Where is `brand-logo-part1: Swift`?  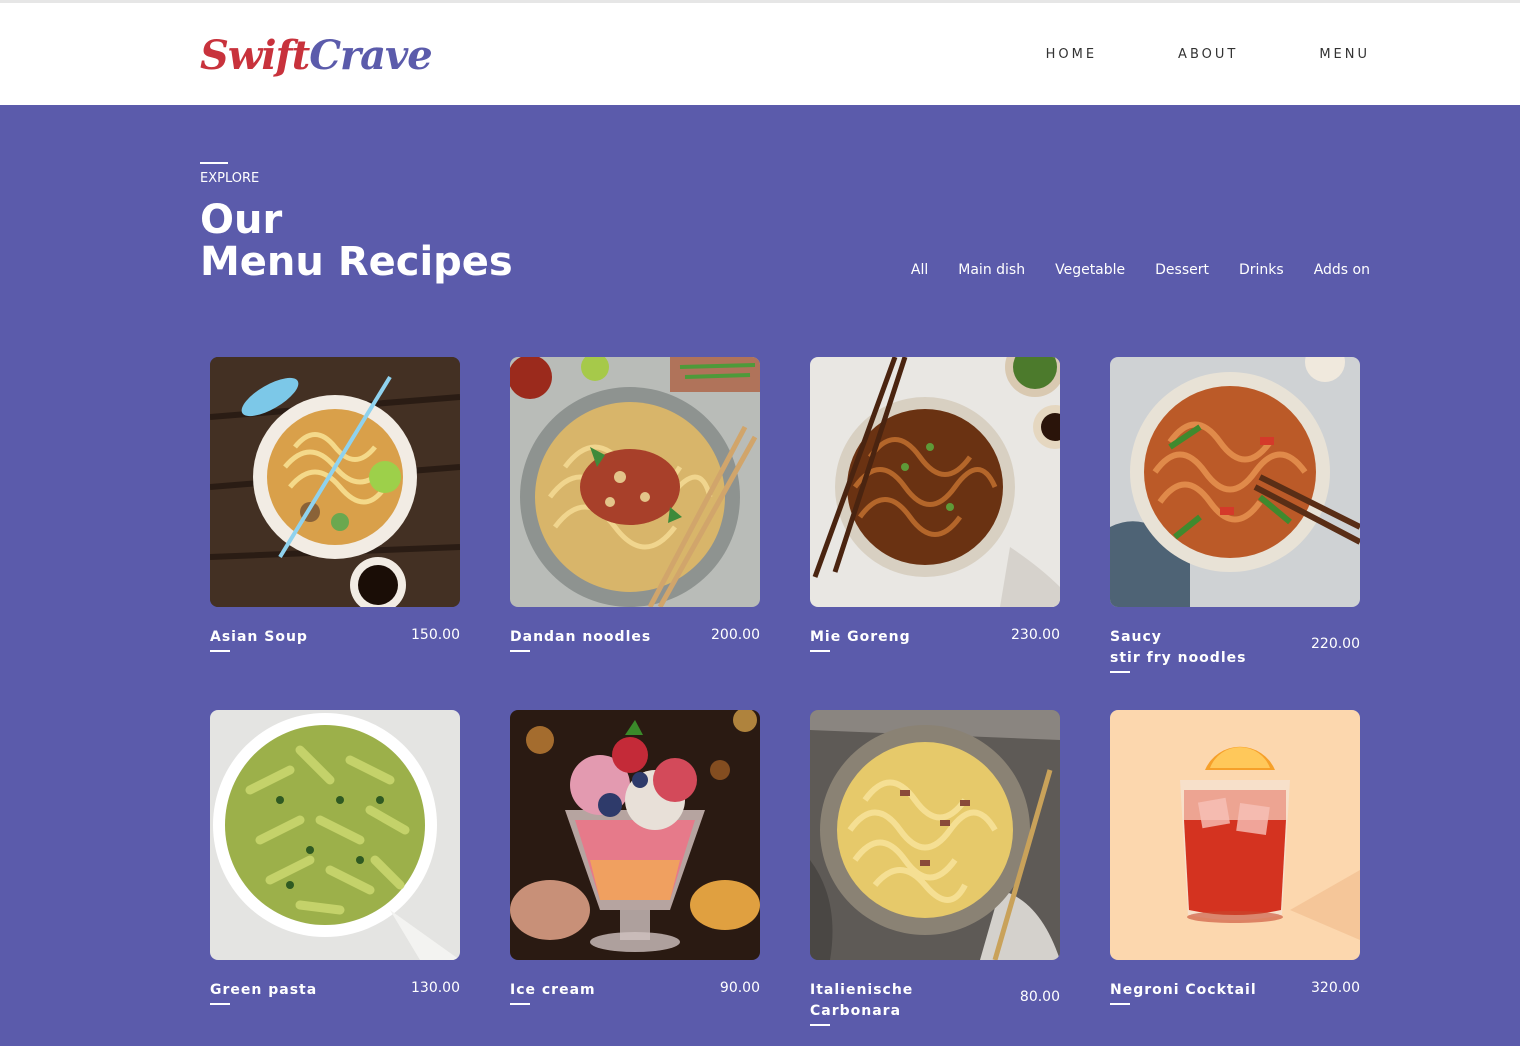
brand-logo-part1: Swift is located at coordinates (255, 55).